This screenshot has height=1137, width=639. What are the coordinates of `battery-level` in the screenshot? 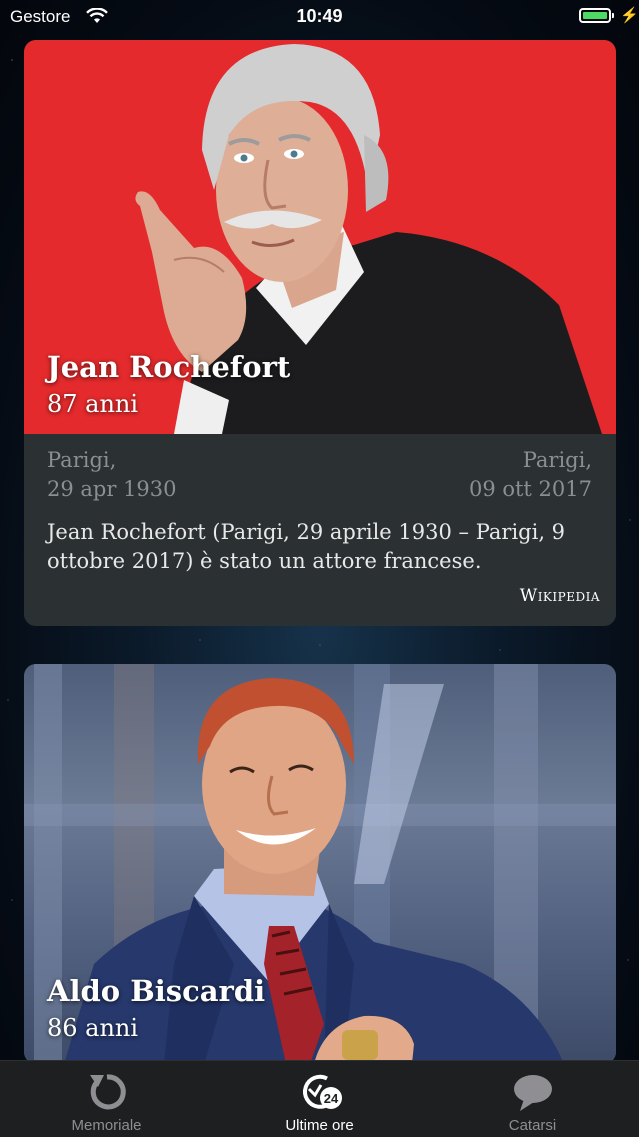 It's located at (595, 15).